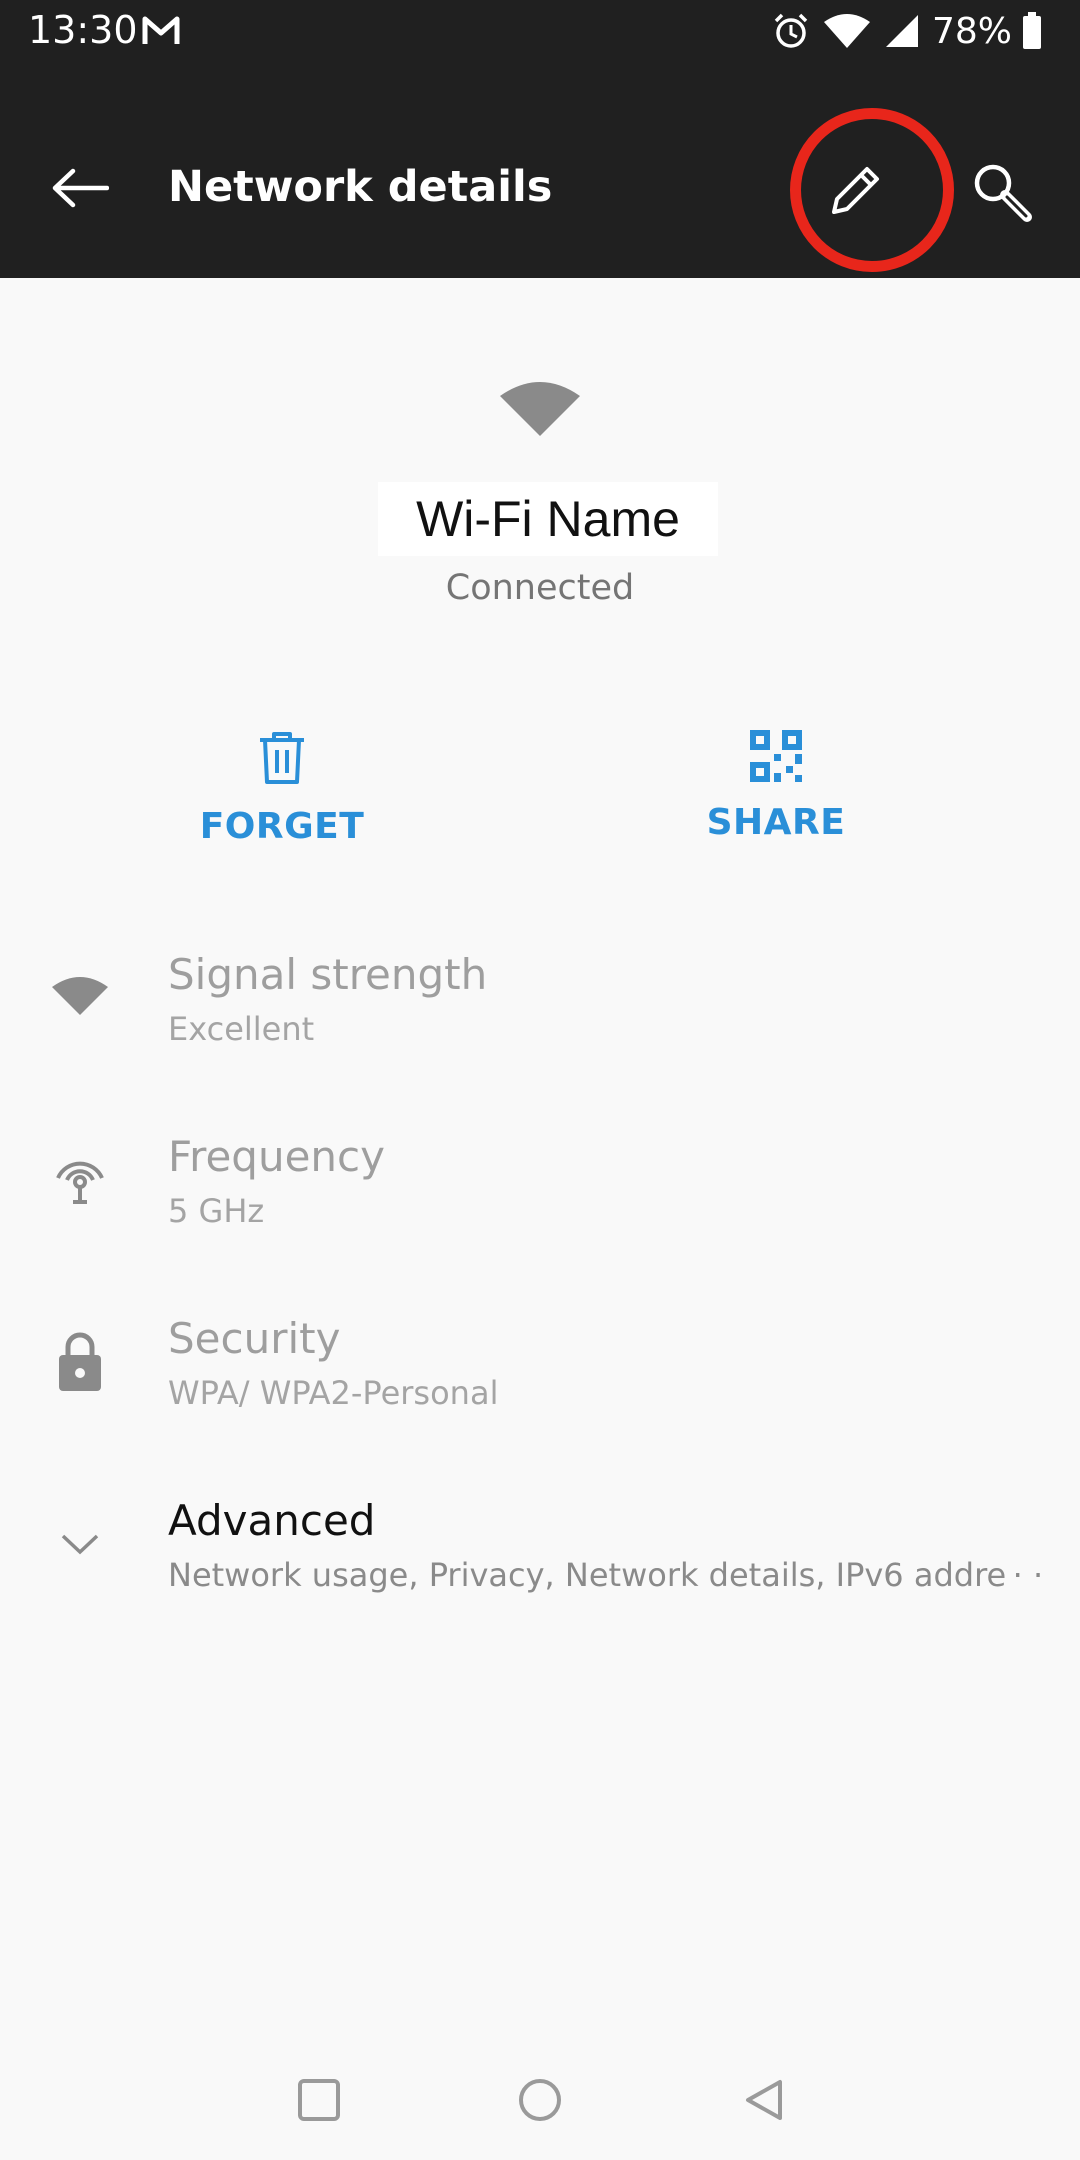  I want to click on trash-icon, so click(282, 758).